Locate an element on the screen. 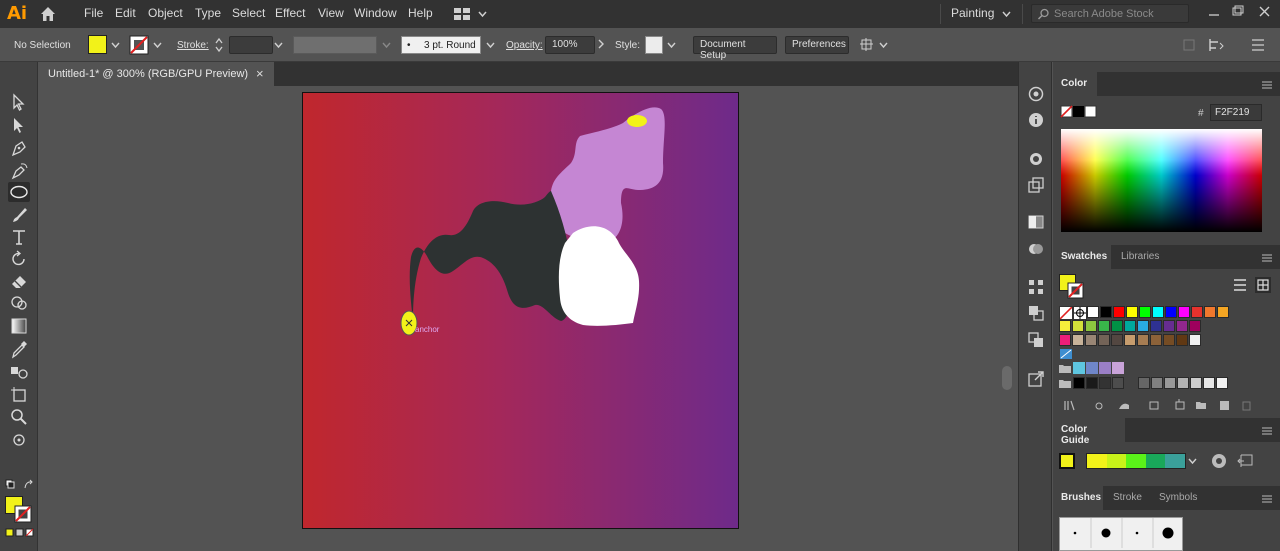  swatch-registration is located at coordinates (1080, 313).